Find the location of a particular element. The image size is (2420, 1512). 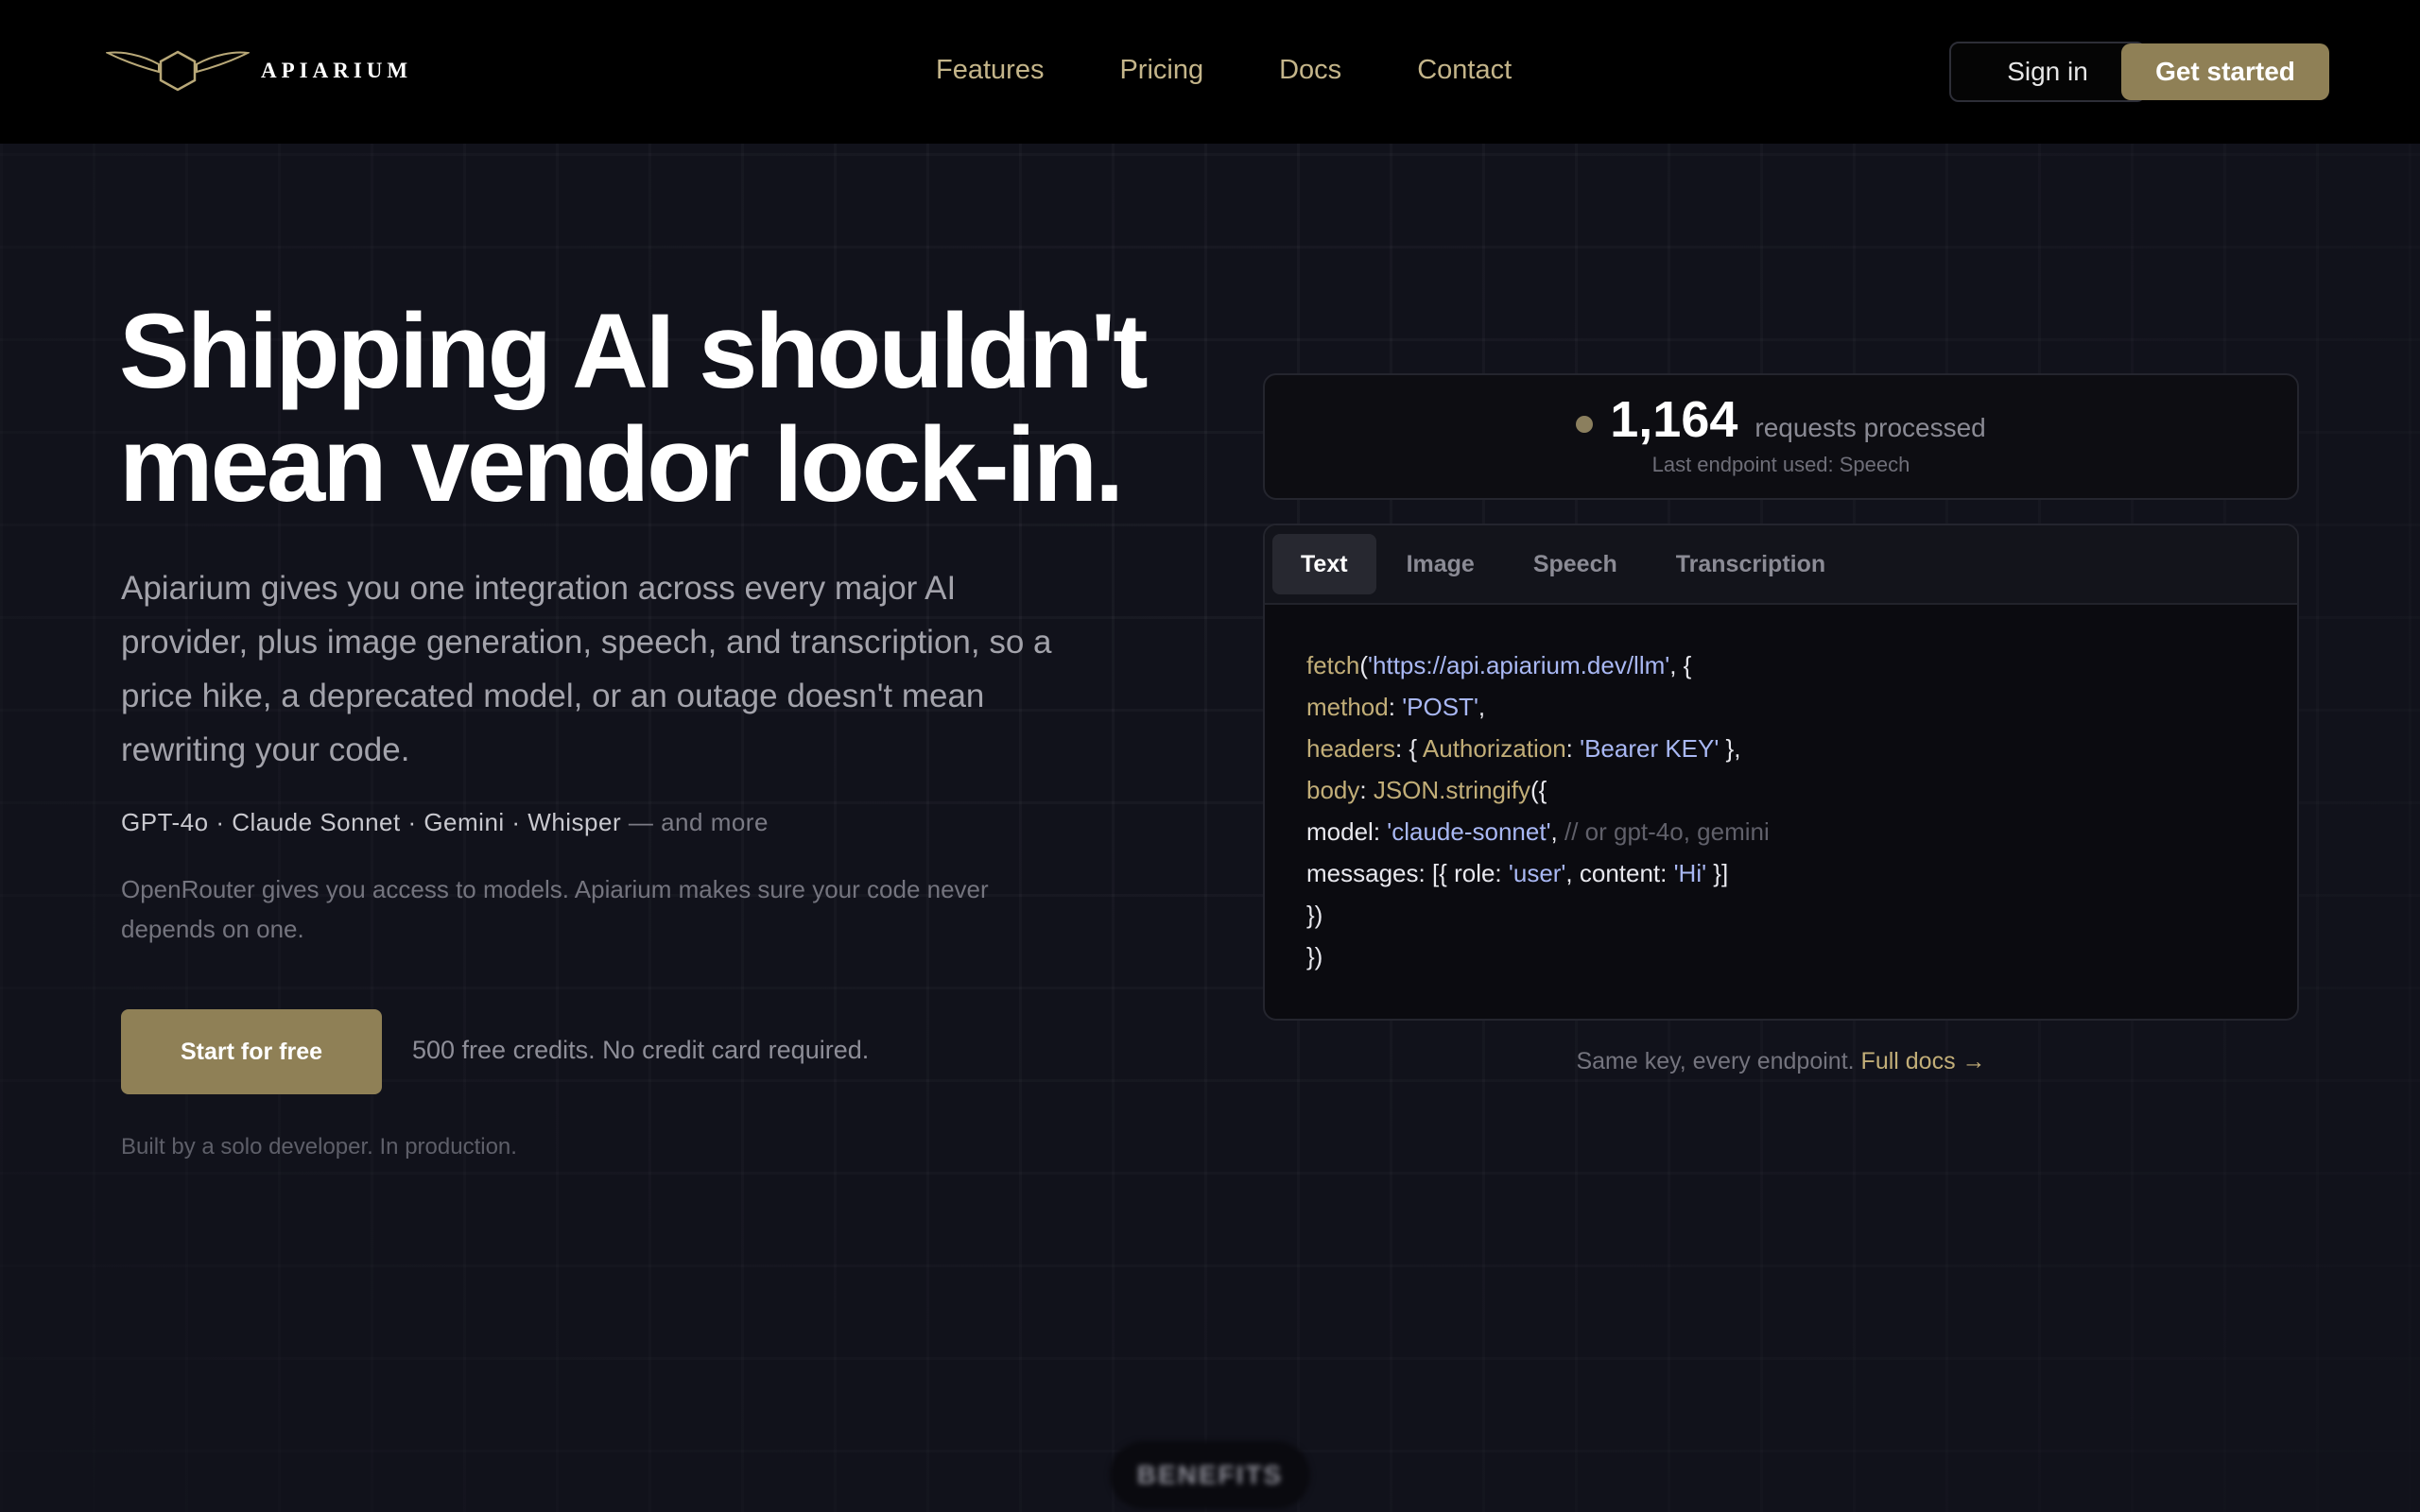

code-token: 'Hi' is located at coordinates (1690, 873).